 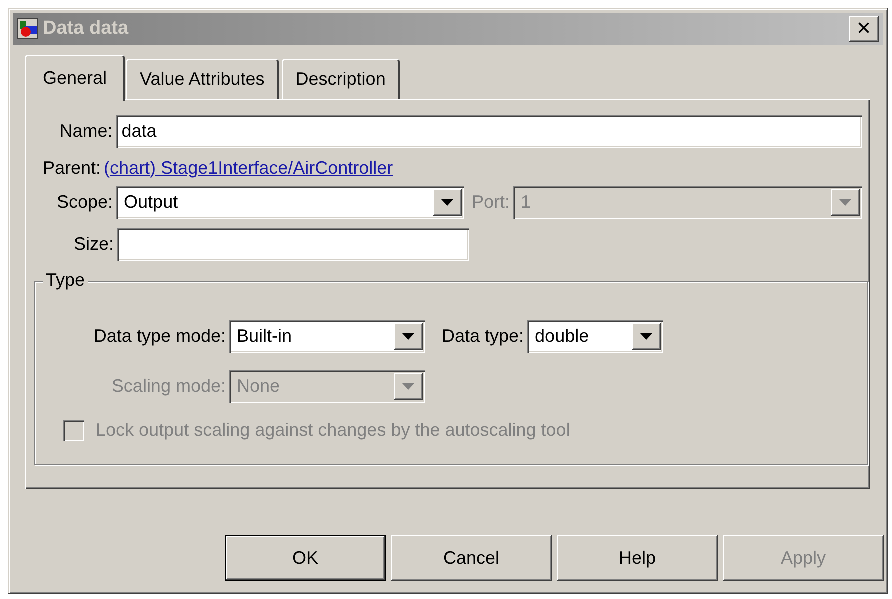 What do you see at coordinates (159, 336) in the screenshot?
I see `field-label: Data type mode:` at bounding box center [159, 336].